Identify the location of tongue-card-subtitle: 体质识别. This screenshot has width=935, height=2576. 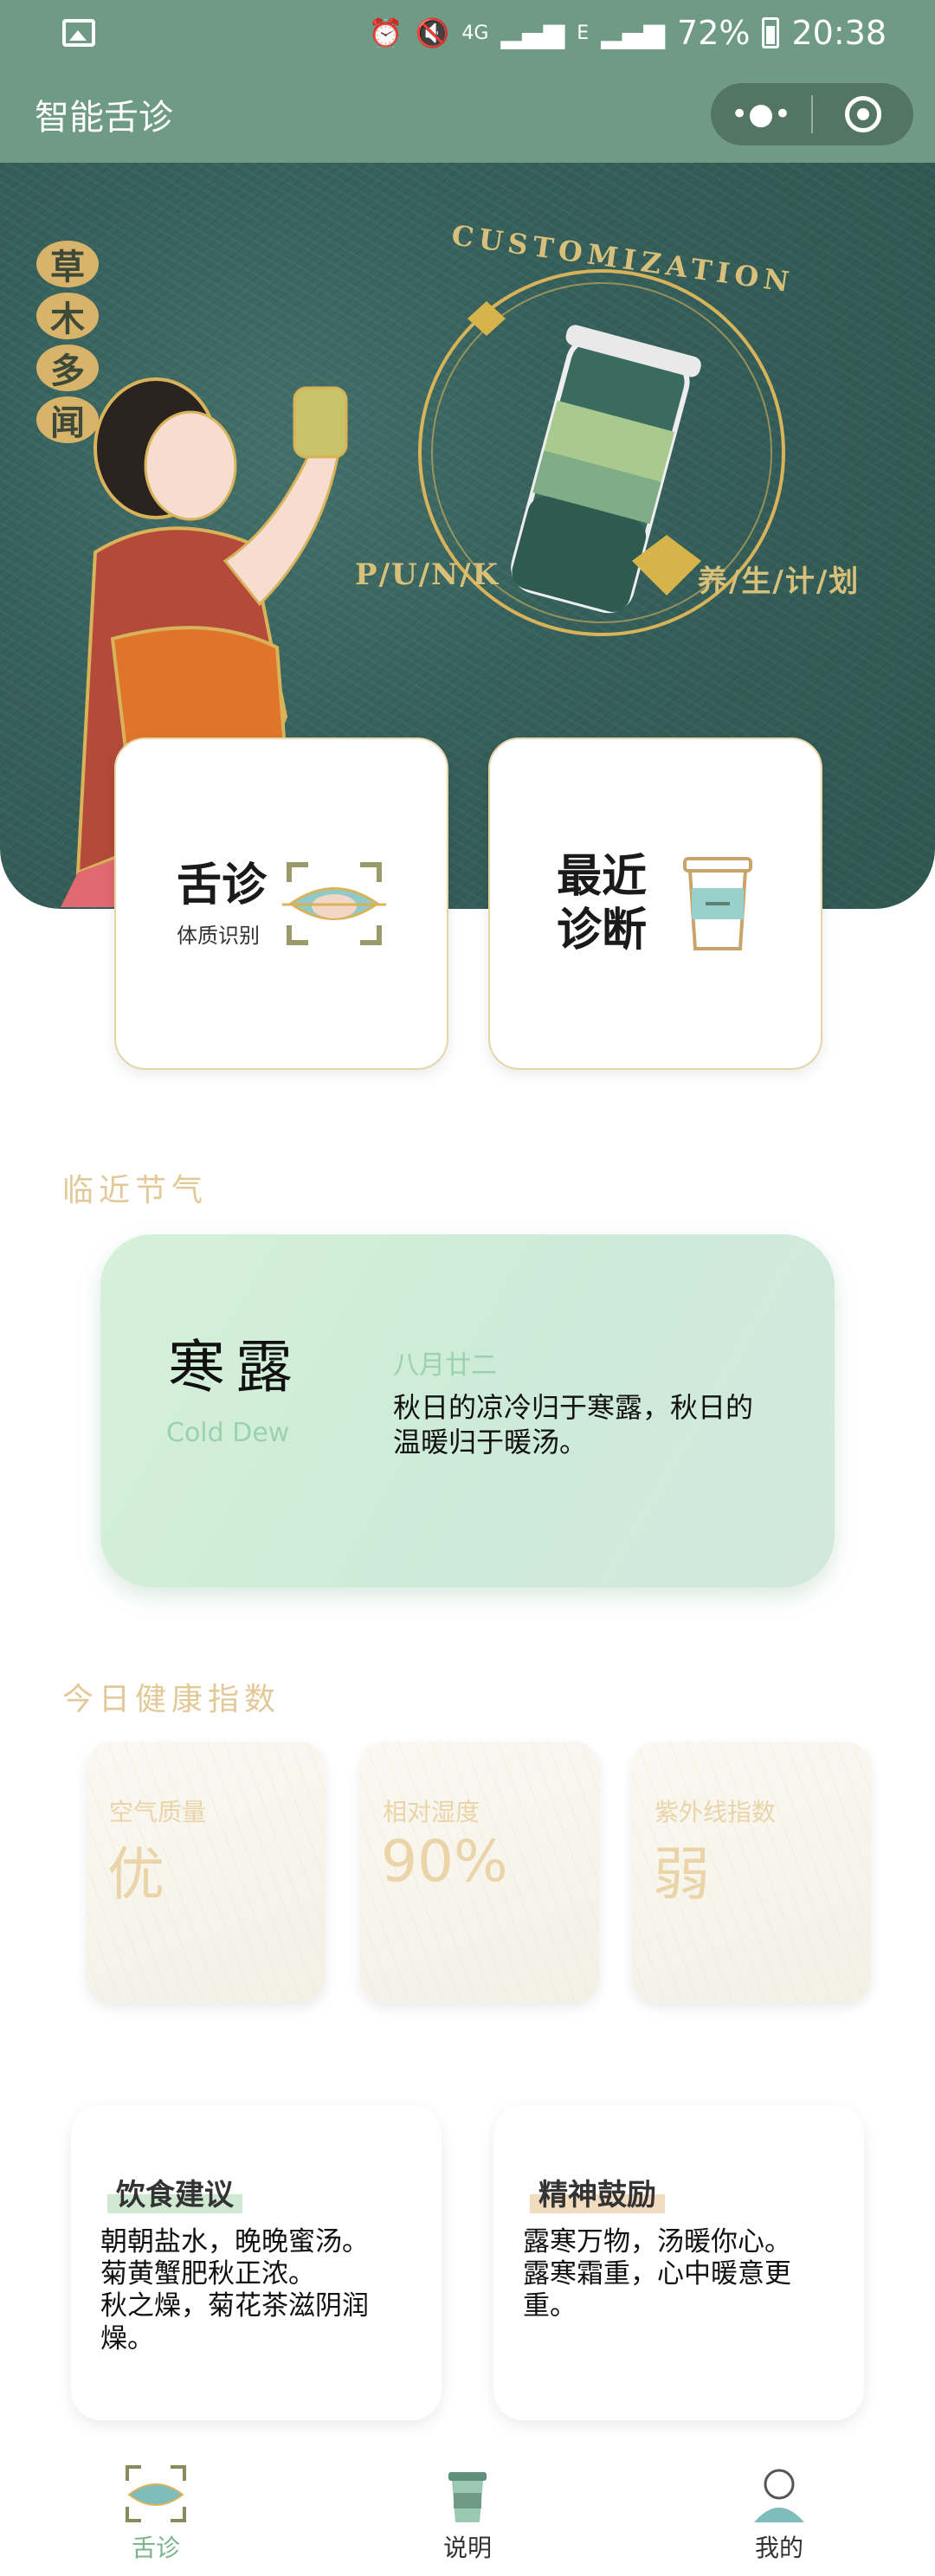
(218, 935).